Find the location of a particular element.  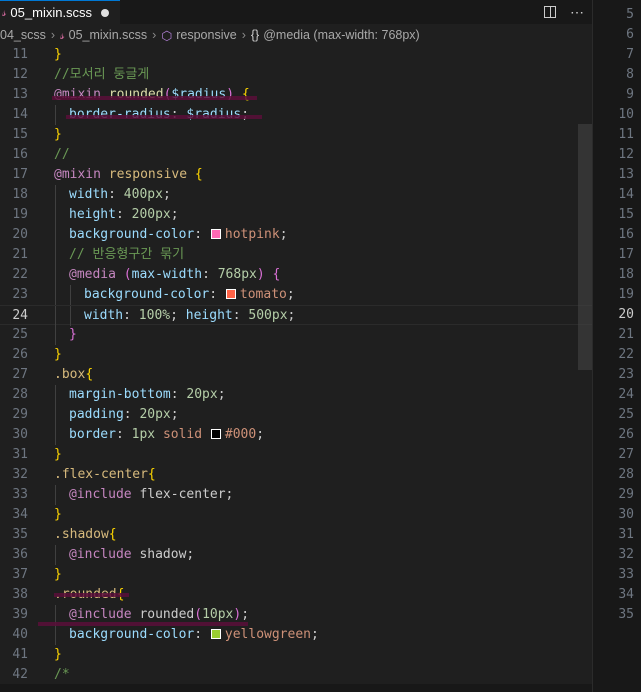

side-line-number: 13 is located at coordinates (626, 174).